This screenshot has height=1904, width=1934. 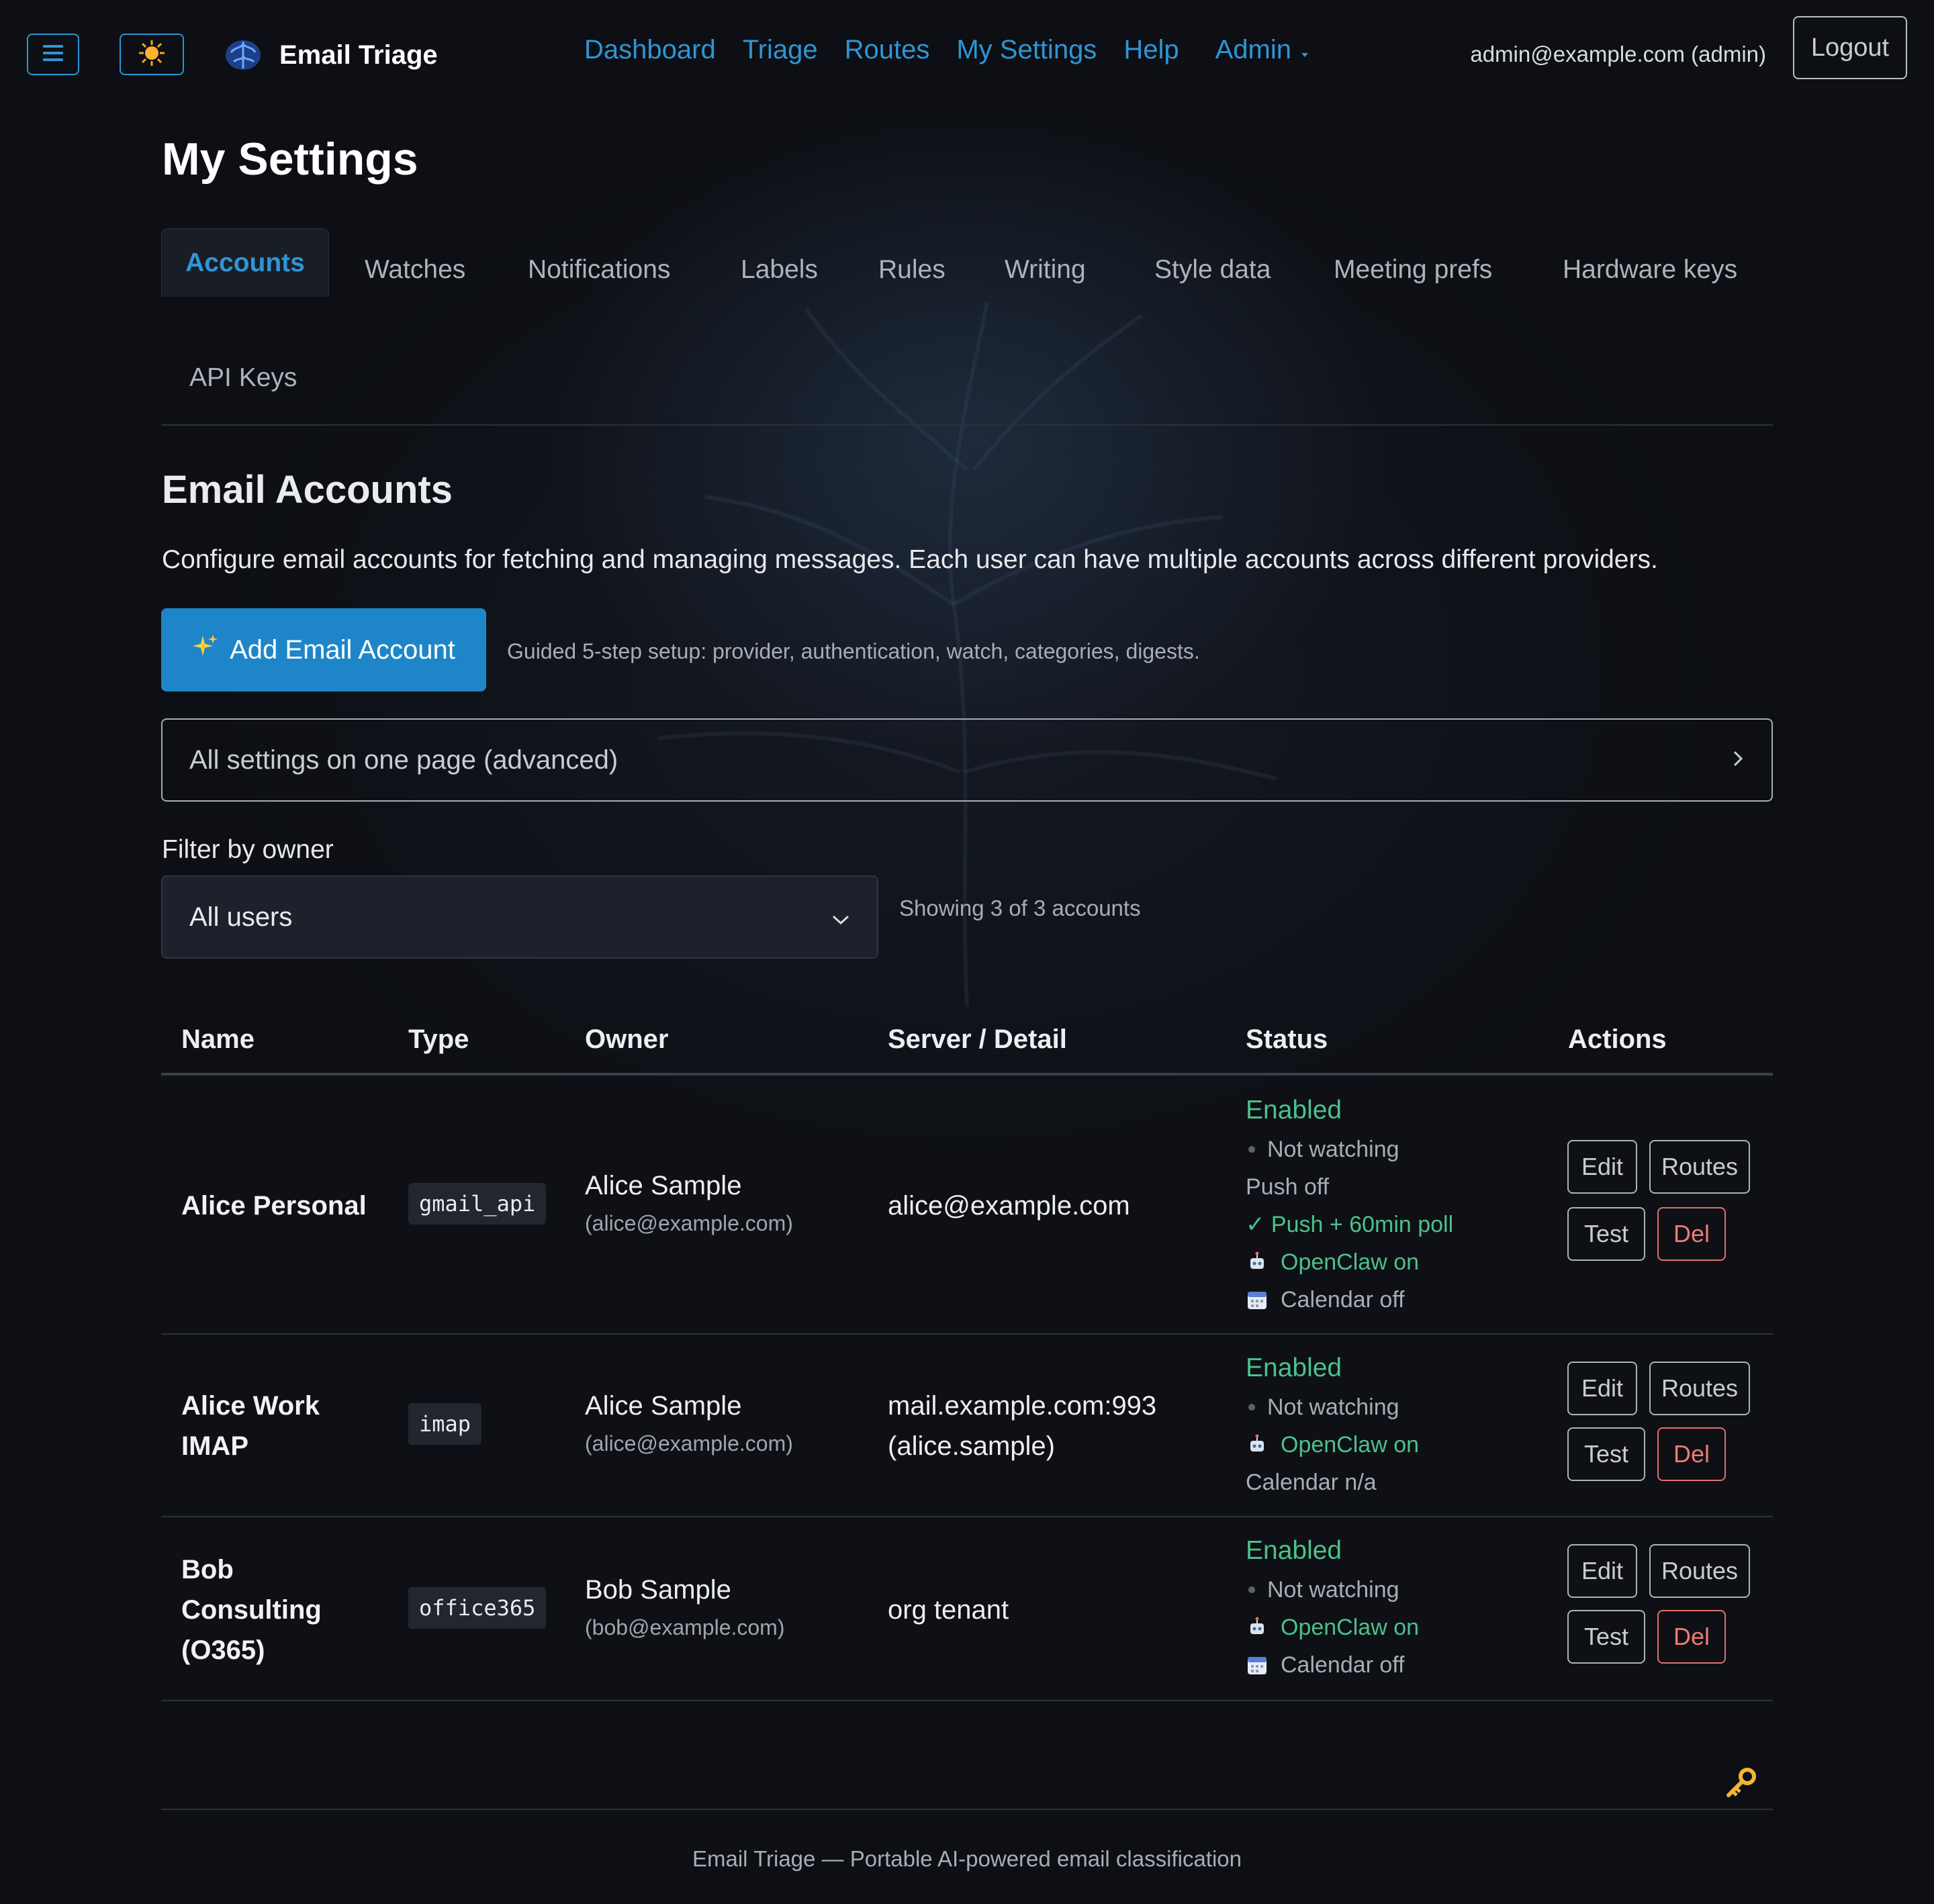 I want to click on col-header-owner: Owner, so click(x=627, y=1039).